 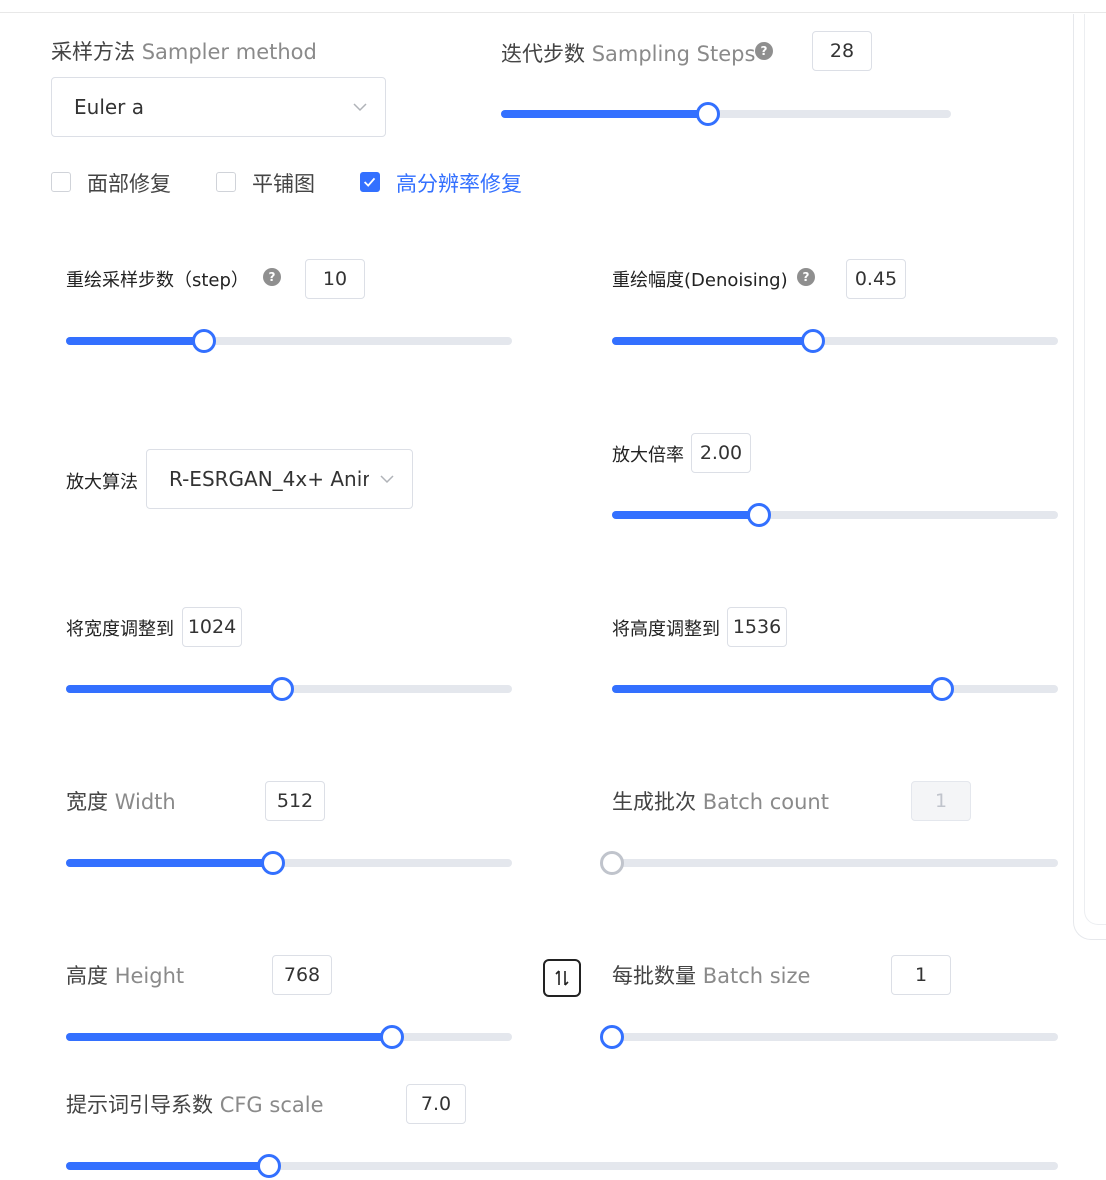 I want to click on batch-size-slider, so click(x=829, y=1037).